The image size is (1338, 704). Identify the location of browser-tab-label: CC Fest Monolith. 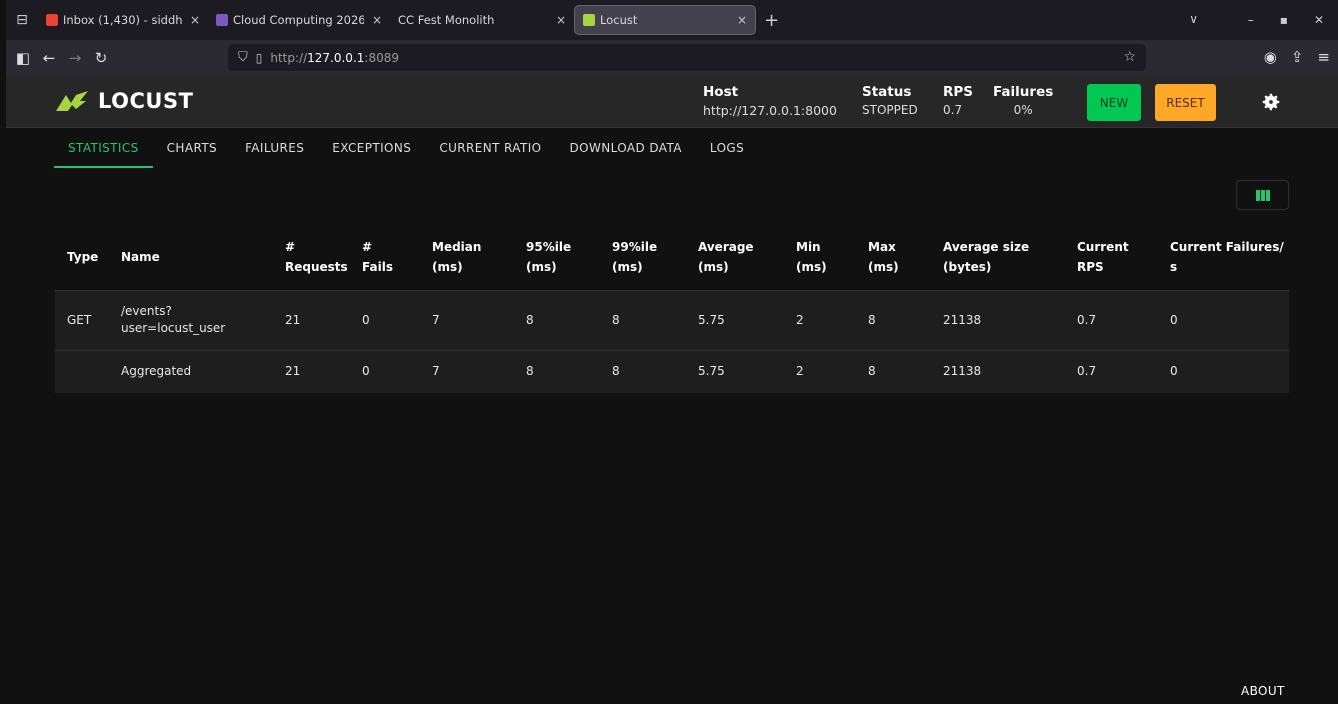
(446, 20).